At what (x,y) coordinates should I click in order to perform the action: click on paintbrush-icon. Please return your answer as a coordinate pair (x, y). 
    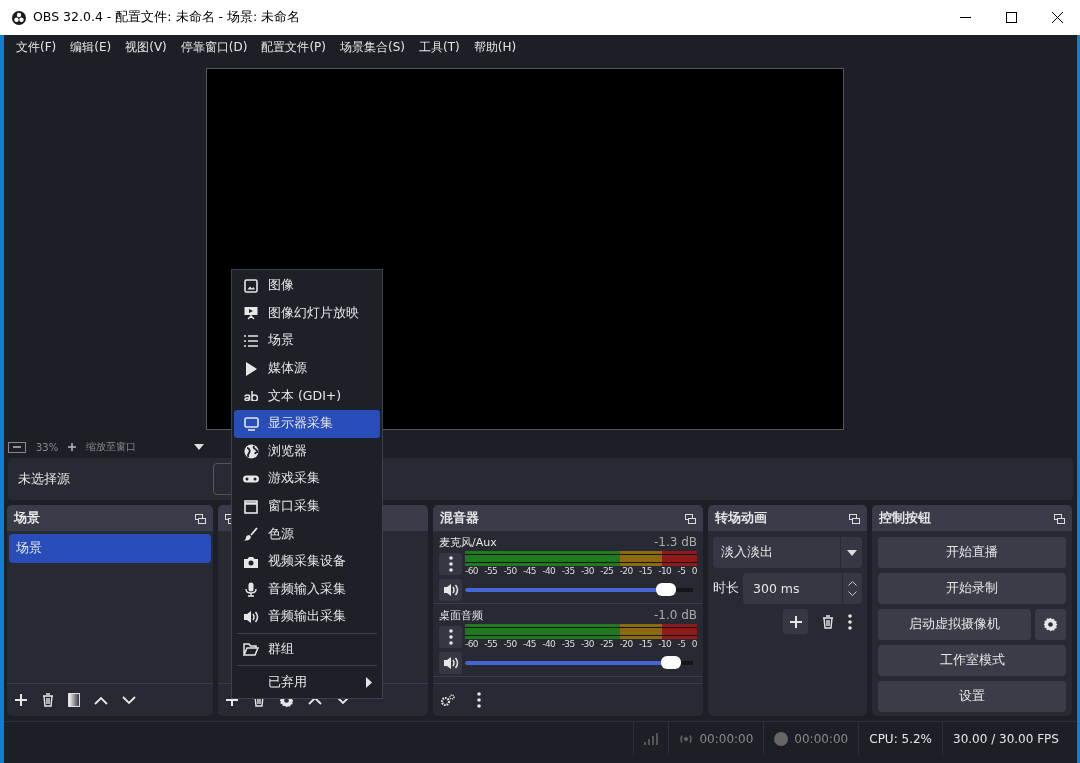
    Looking at the image, I should click on (251, 534).